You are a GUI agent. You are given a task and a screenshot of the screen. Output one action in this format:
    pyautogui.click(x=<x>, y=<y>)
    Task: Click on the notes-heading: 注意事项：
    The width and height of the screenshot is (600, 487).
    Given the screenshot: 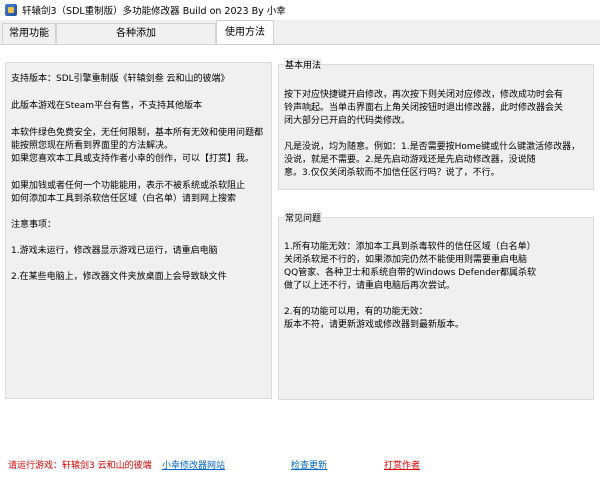 What is the action you would take?
    pyautogui.click(x=34, y=225)
    